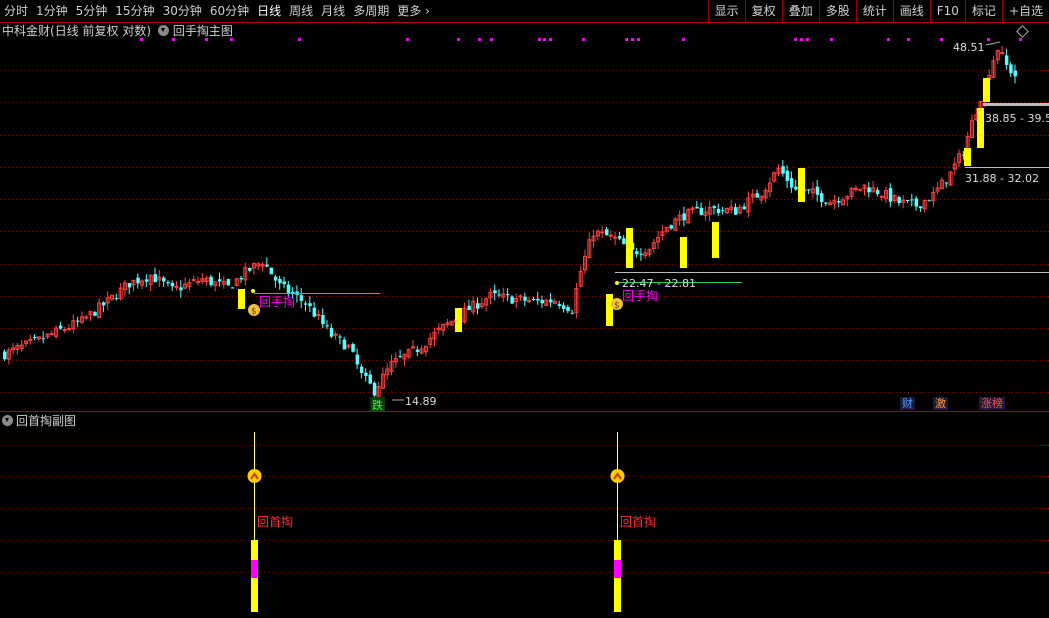 The height and width of the screenshot is (618, 1049). I want to click on sub-indicator: 回首掏 回首掏, so click(451, 522).